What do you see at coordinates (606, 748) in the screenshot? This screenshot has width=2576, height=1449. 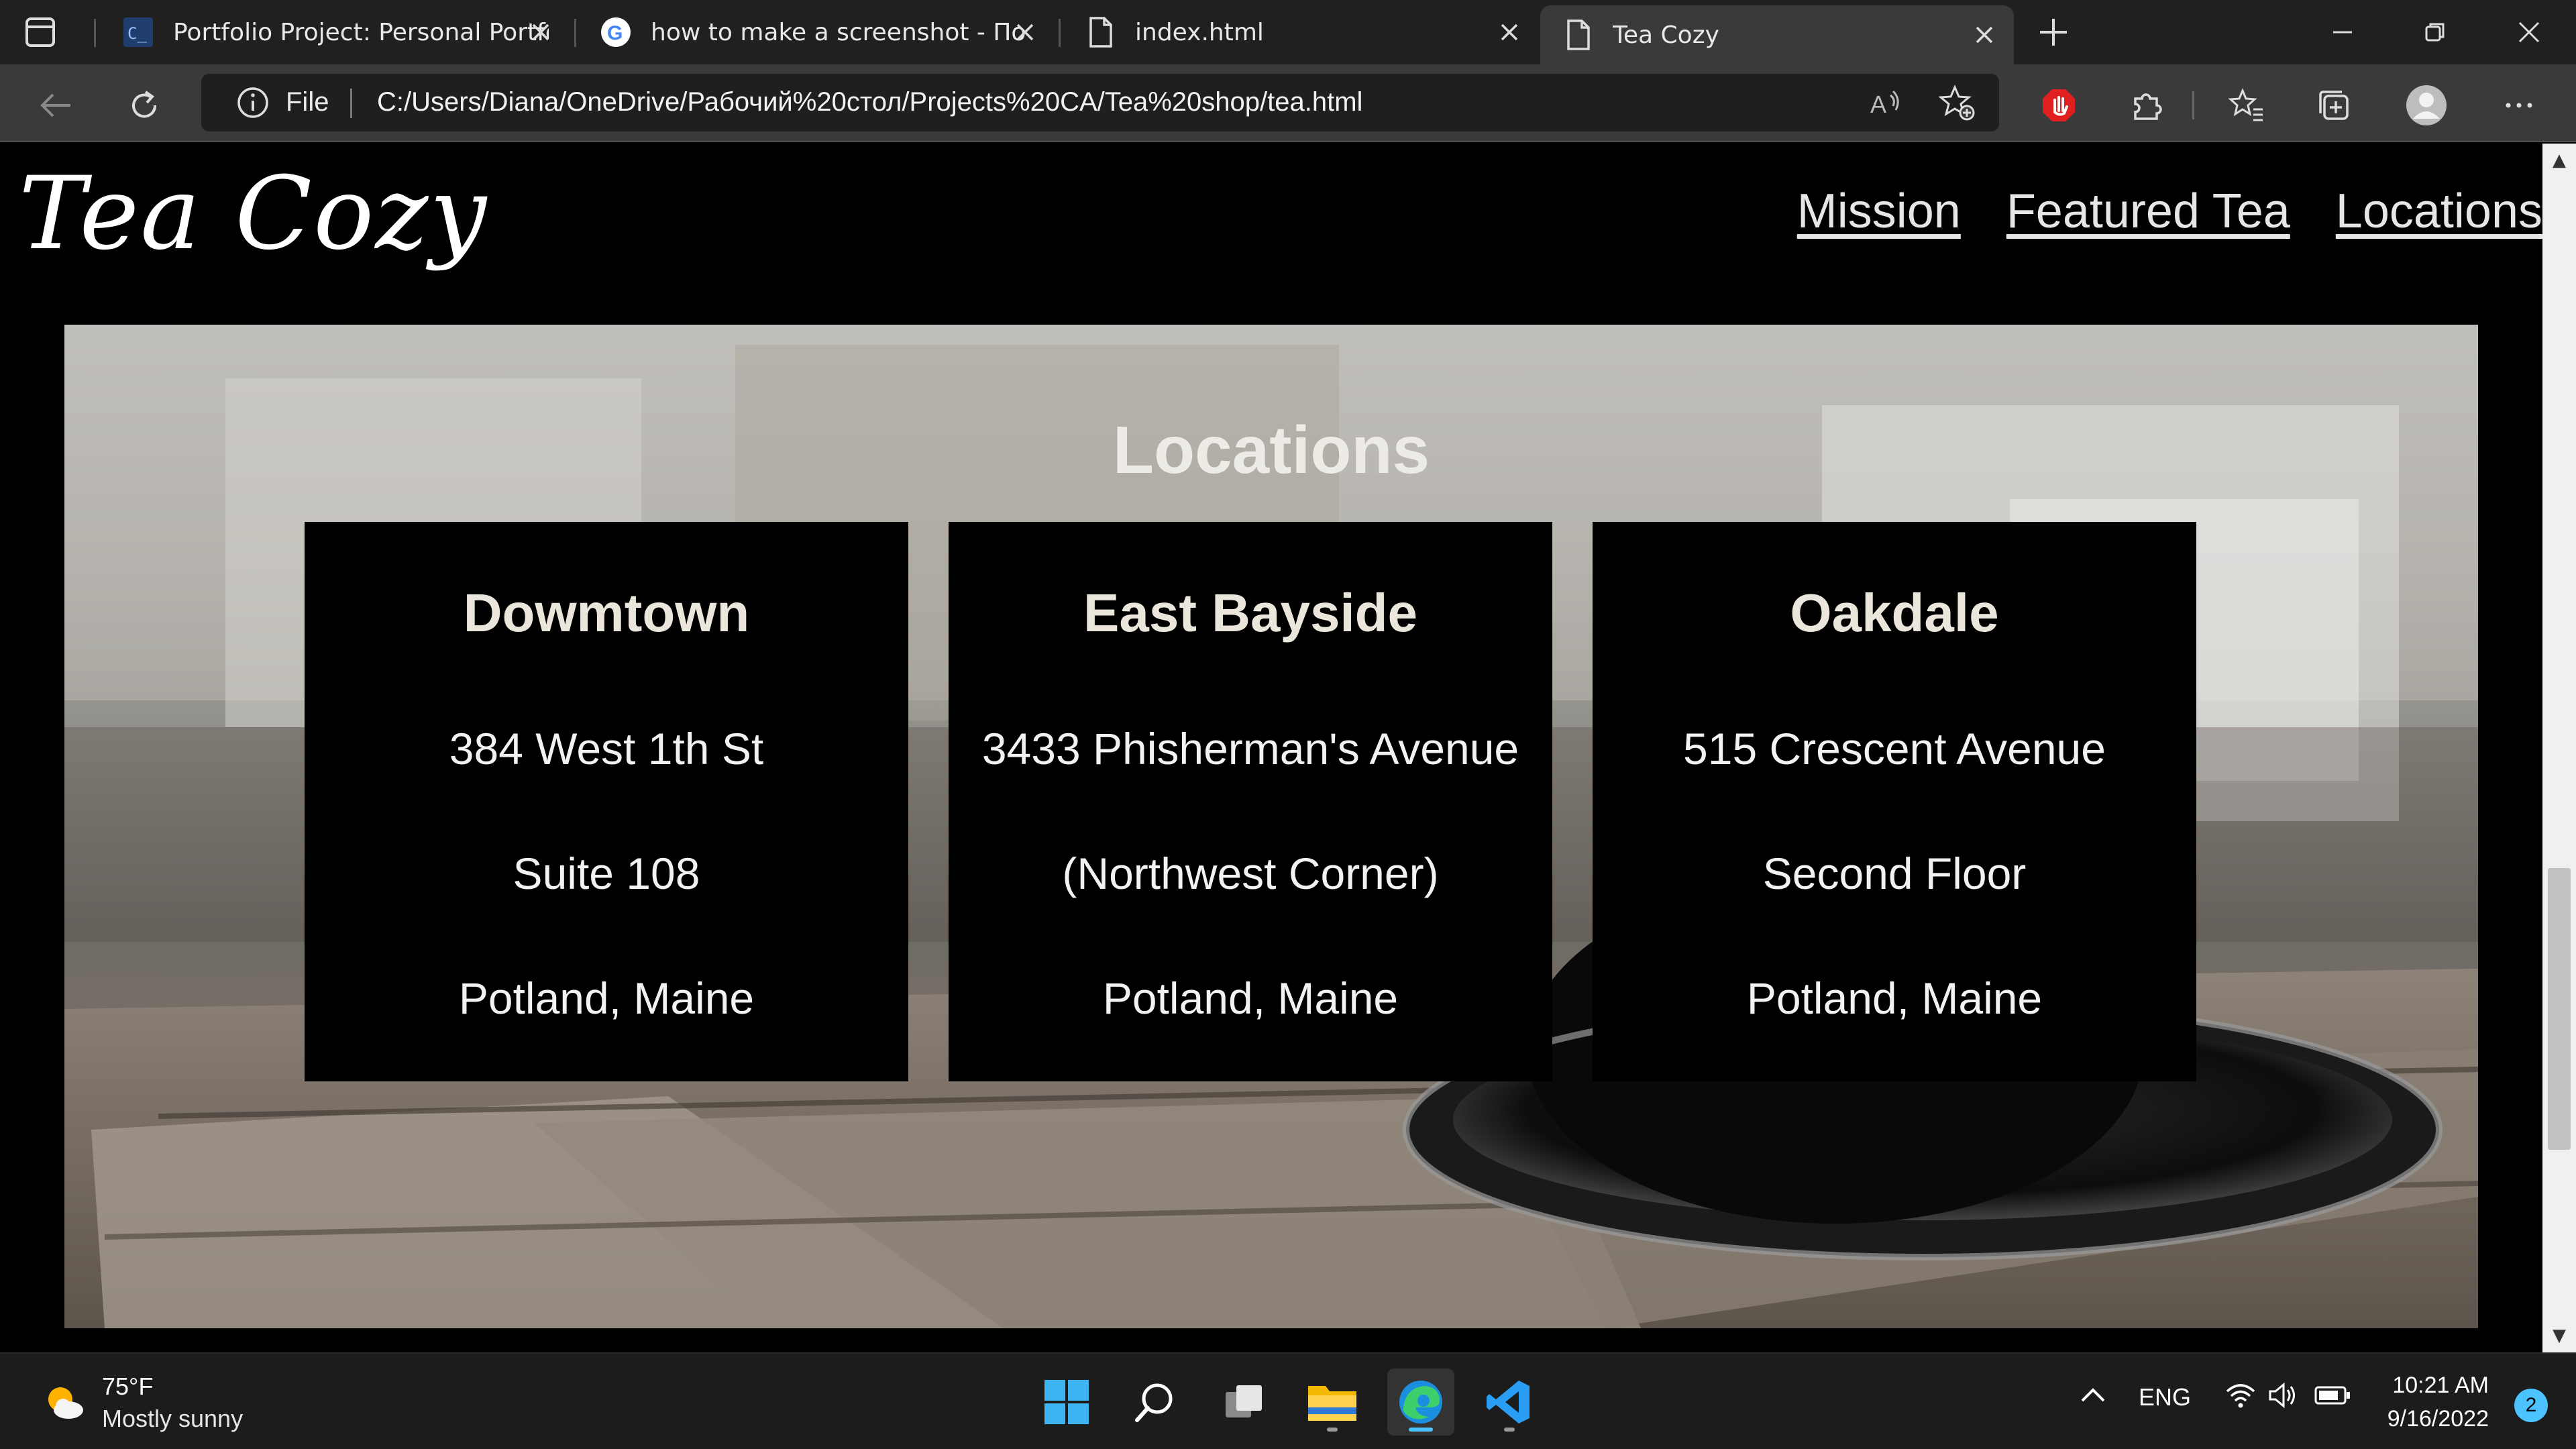 I see `address-line: 384 West 1th St` at bounding box center [606, 748].